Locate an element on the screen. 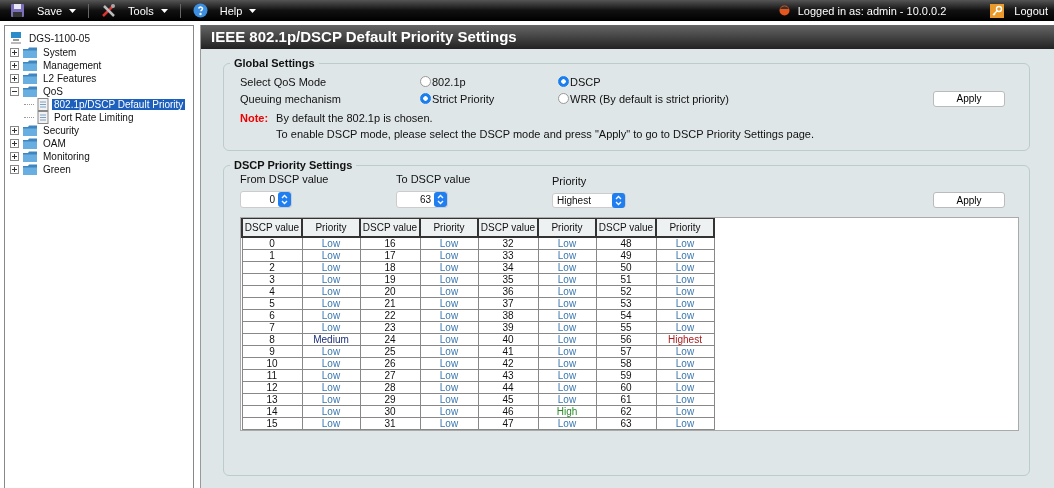  menu-button: Tools is located at coordinates (148, 10).